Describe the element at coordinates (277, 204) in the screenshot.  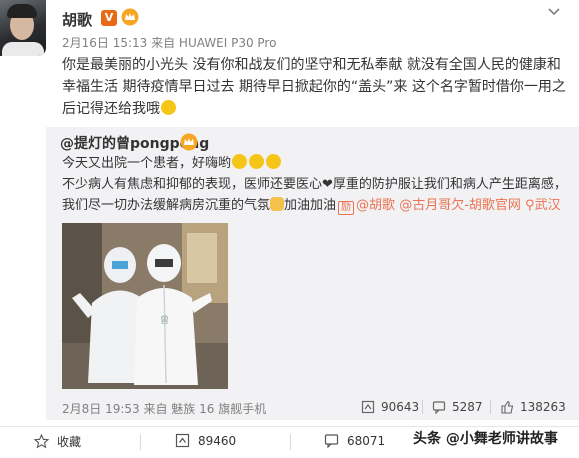
I see `fist-emoji-icon` at that location.